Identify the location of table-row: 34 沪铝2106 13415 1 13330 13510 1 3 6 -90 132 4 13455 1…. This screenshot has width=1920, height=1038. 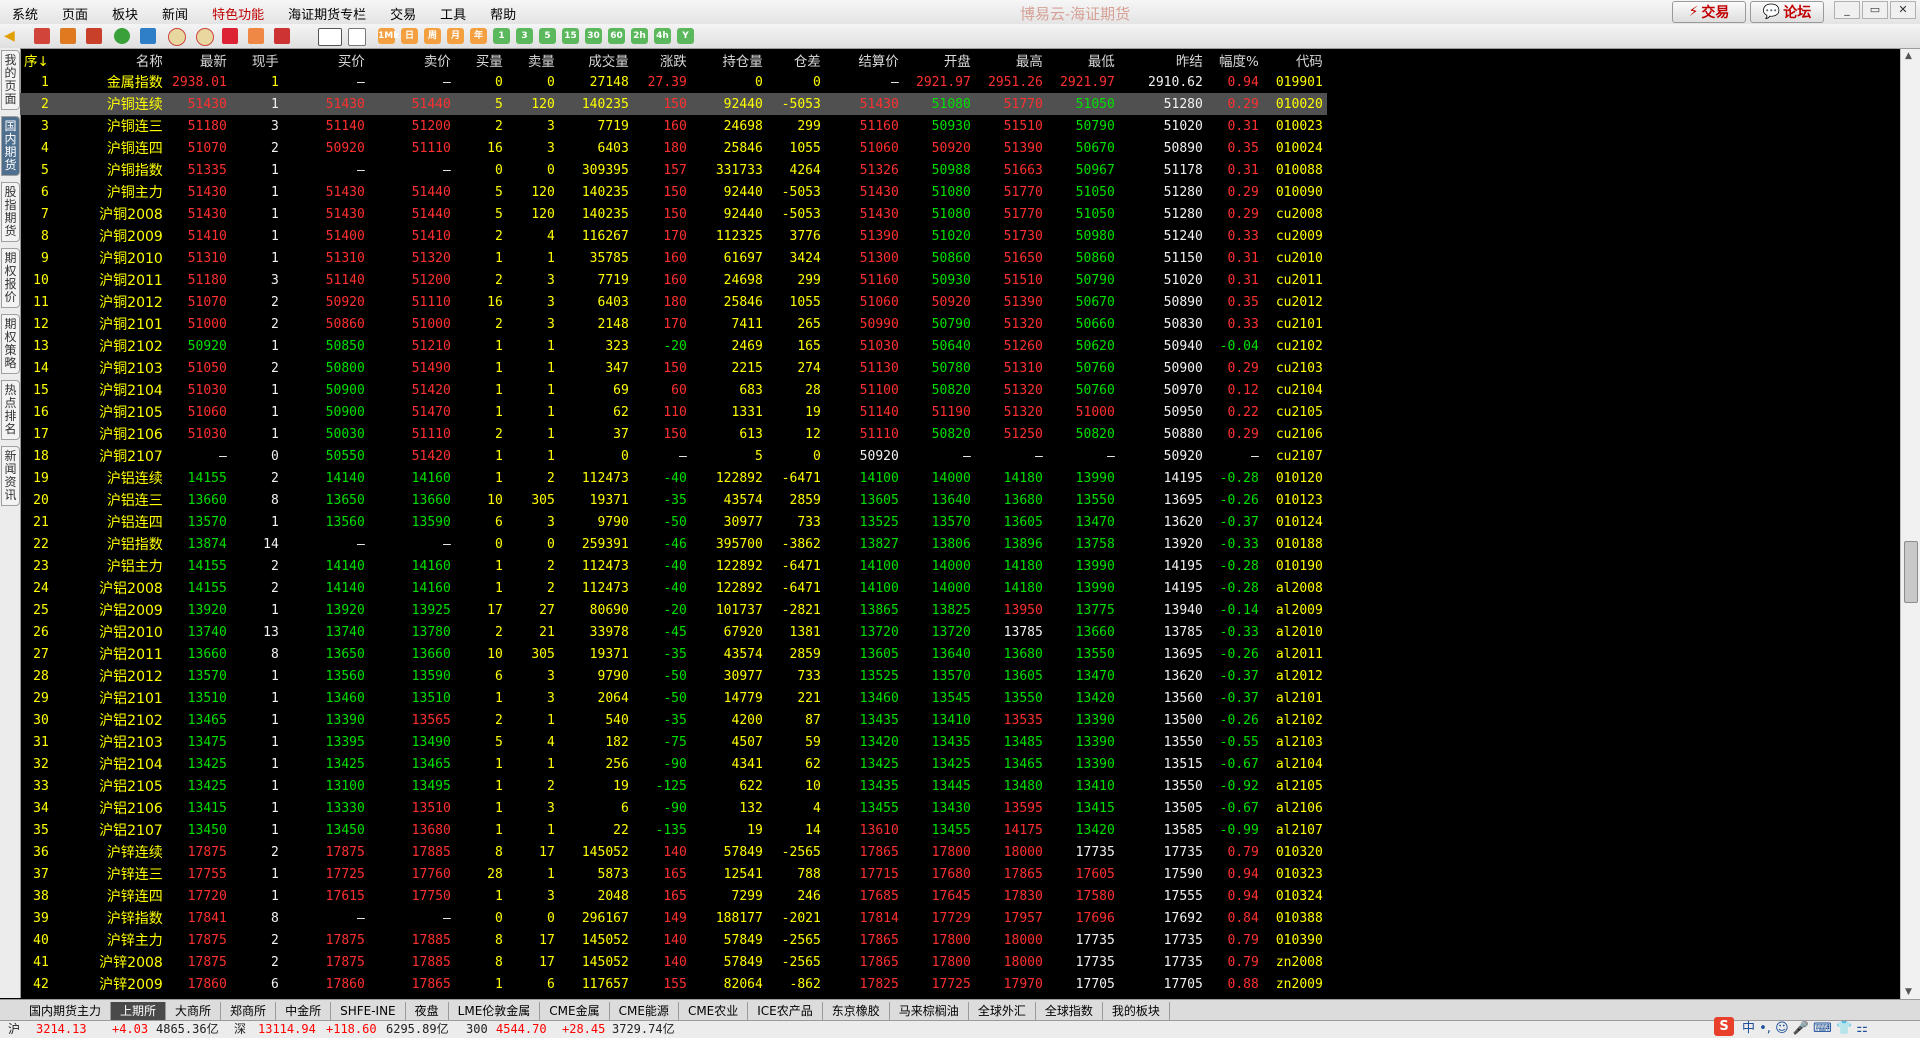
(673, 808).